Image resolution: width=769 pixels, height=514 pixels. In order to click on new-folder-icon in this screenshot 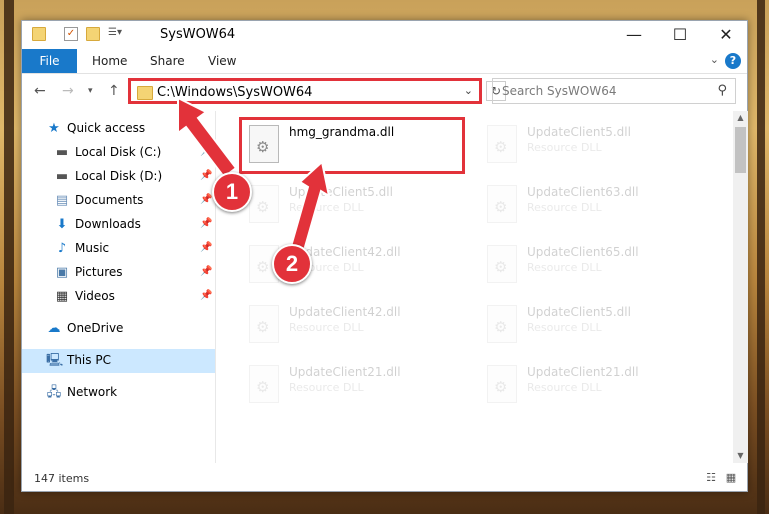, I will do `click(93, 34)`.